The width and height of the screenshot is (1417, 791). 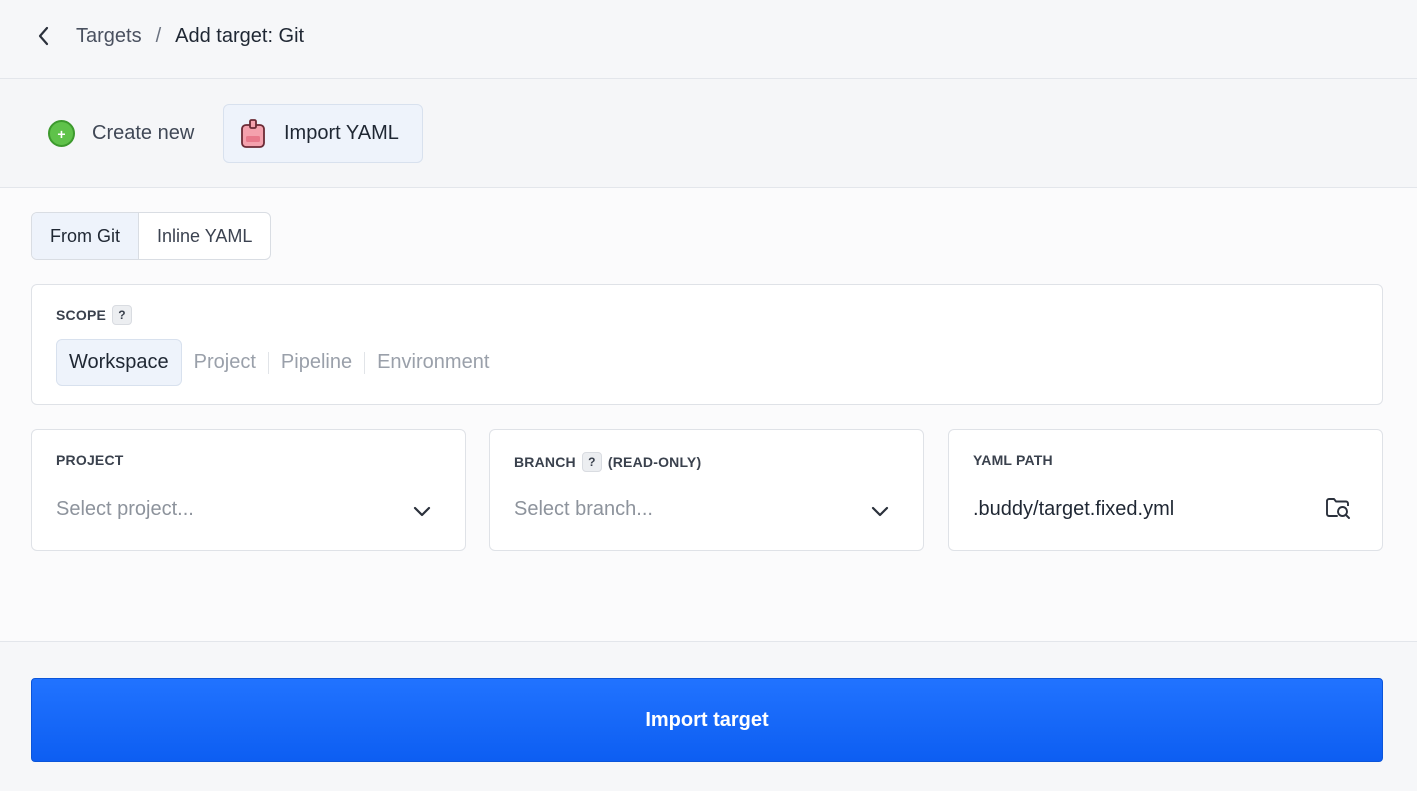 I want to click on scope-help-icon: ?, so click(x=122, y=315).